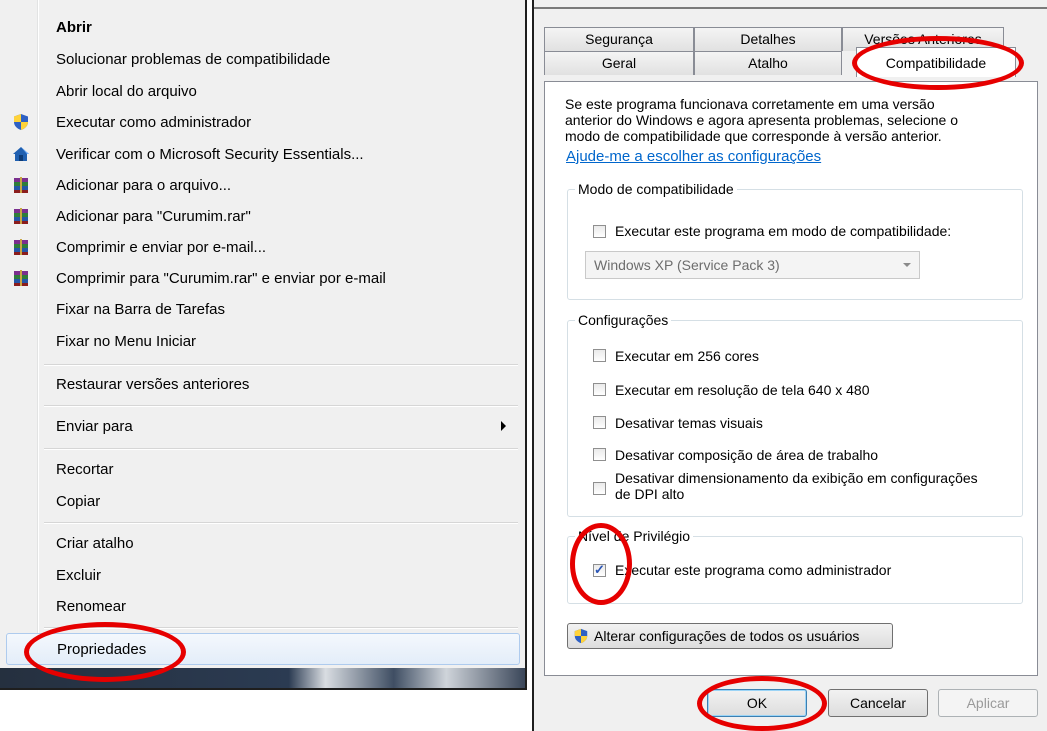 The image size is (1047, 731). I want to click on menu-item-abrir-local: Abrir local do arquivo, so click(263, 91).